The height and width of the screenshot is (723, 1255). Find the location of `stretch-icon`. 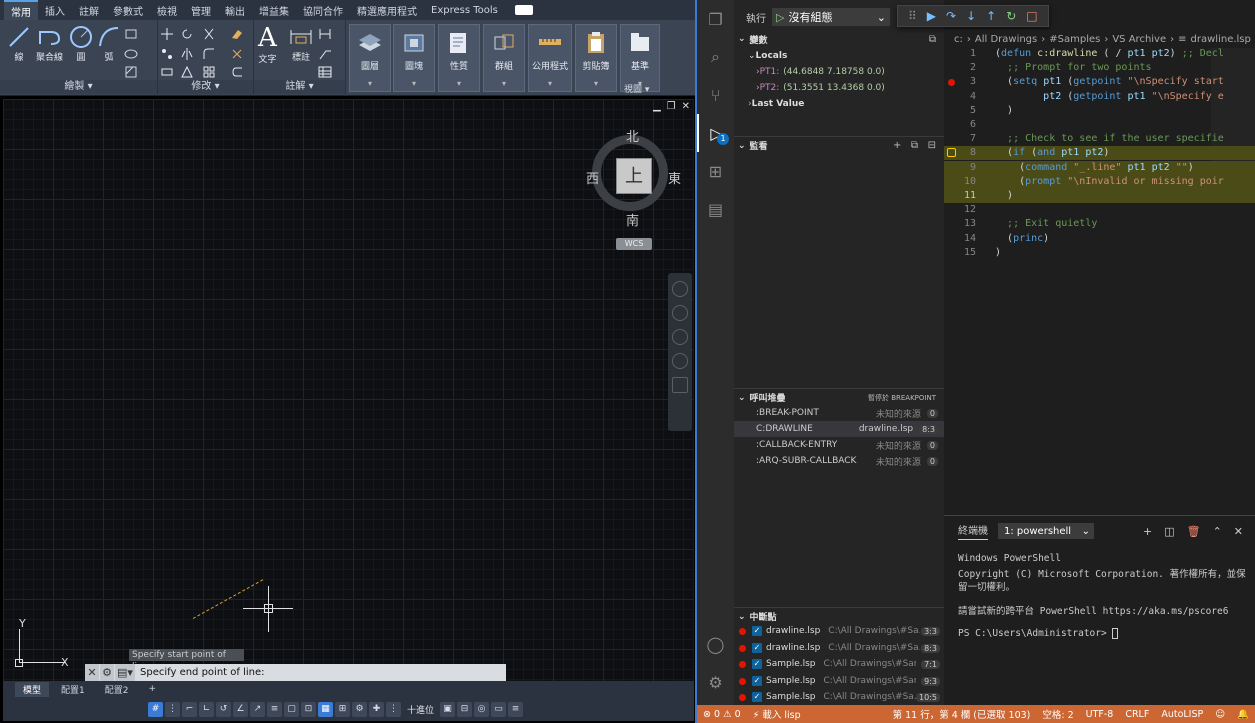

stretch-icon is located at coordinates (167, 72).